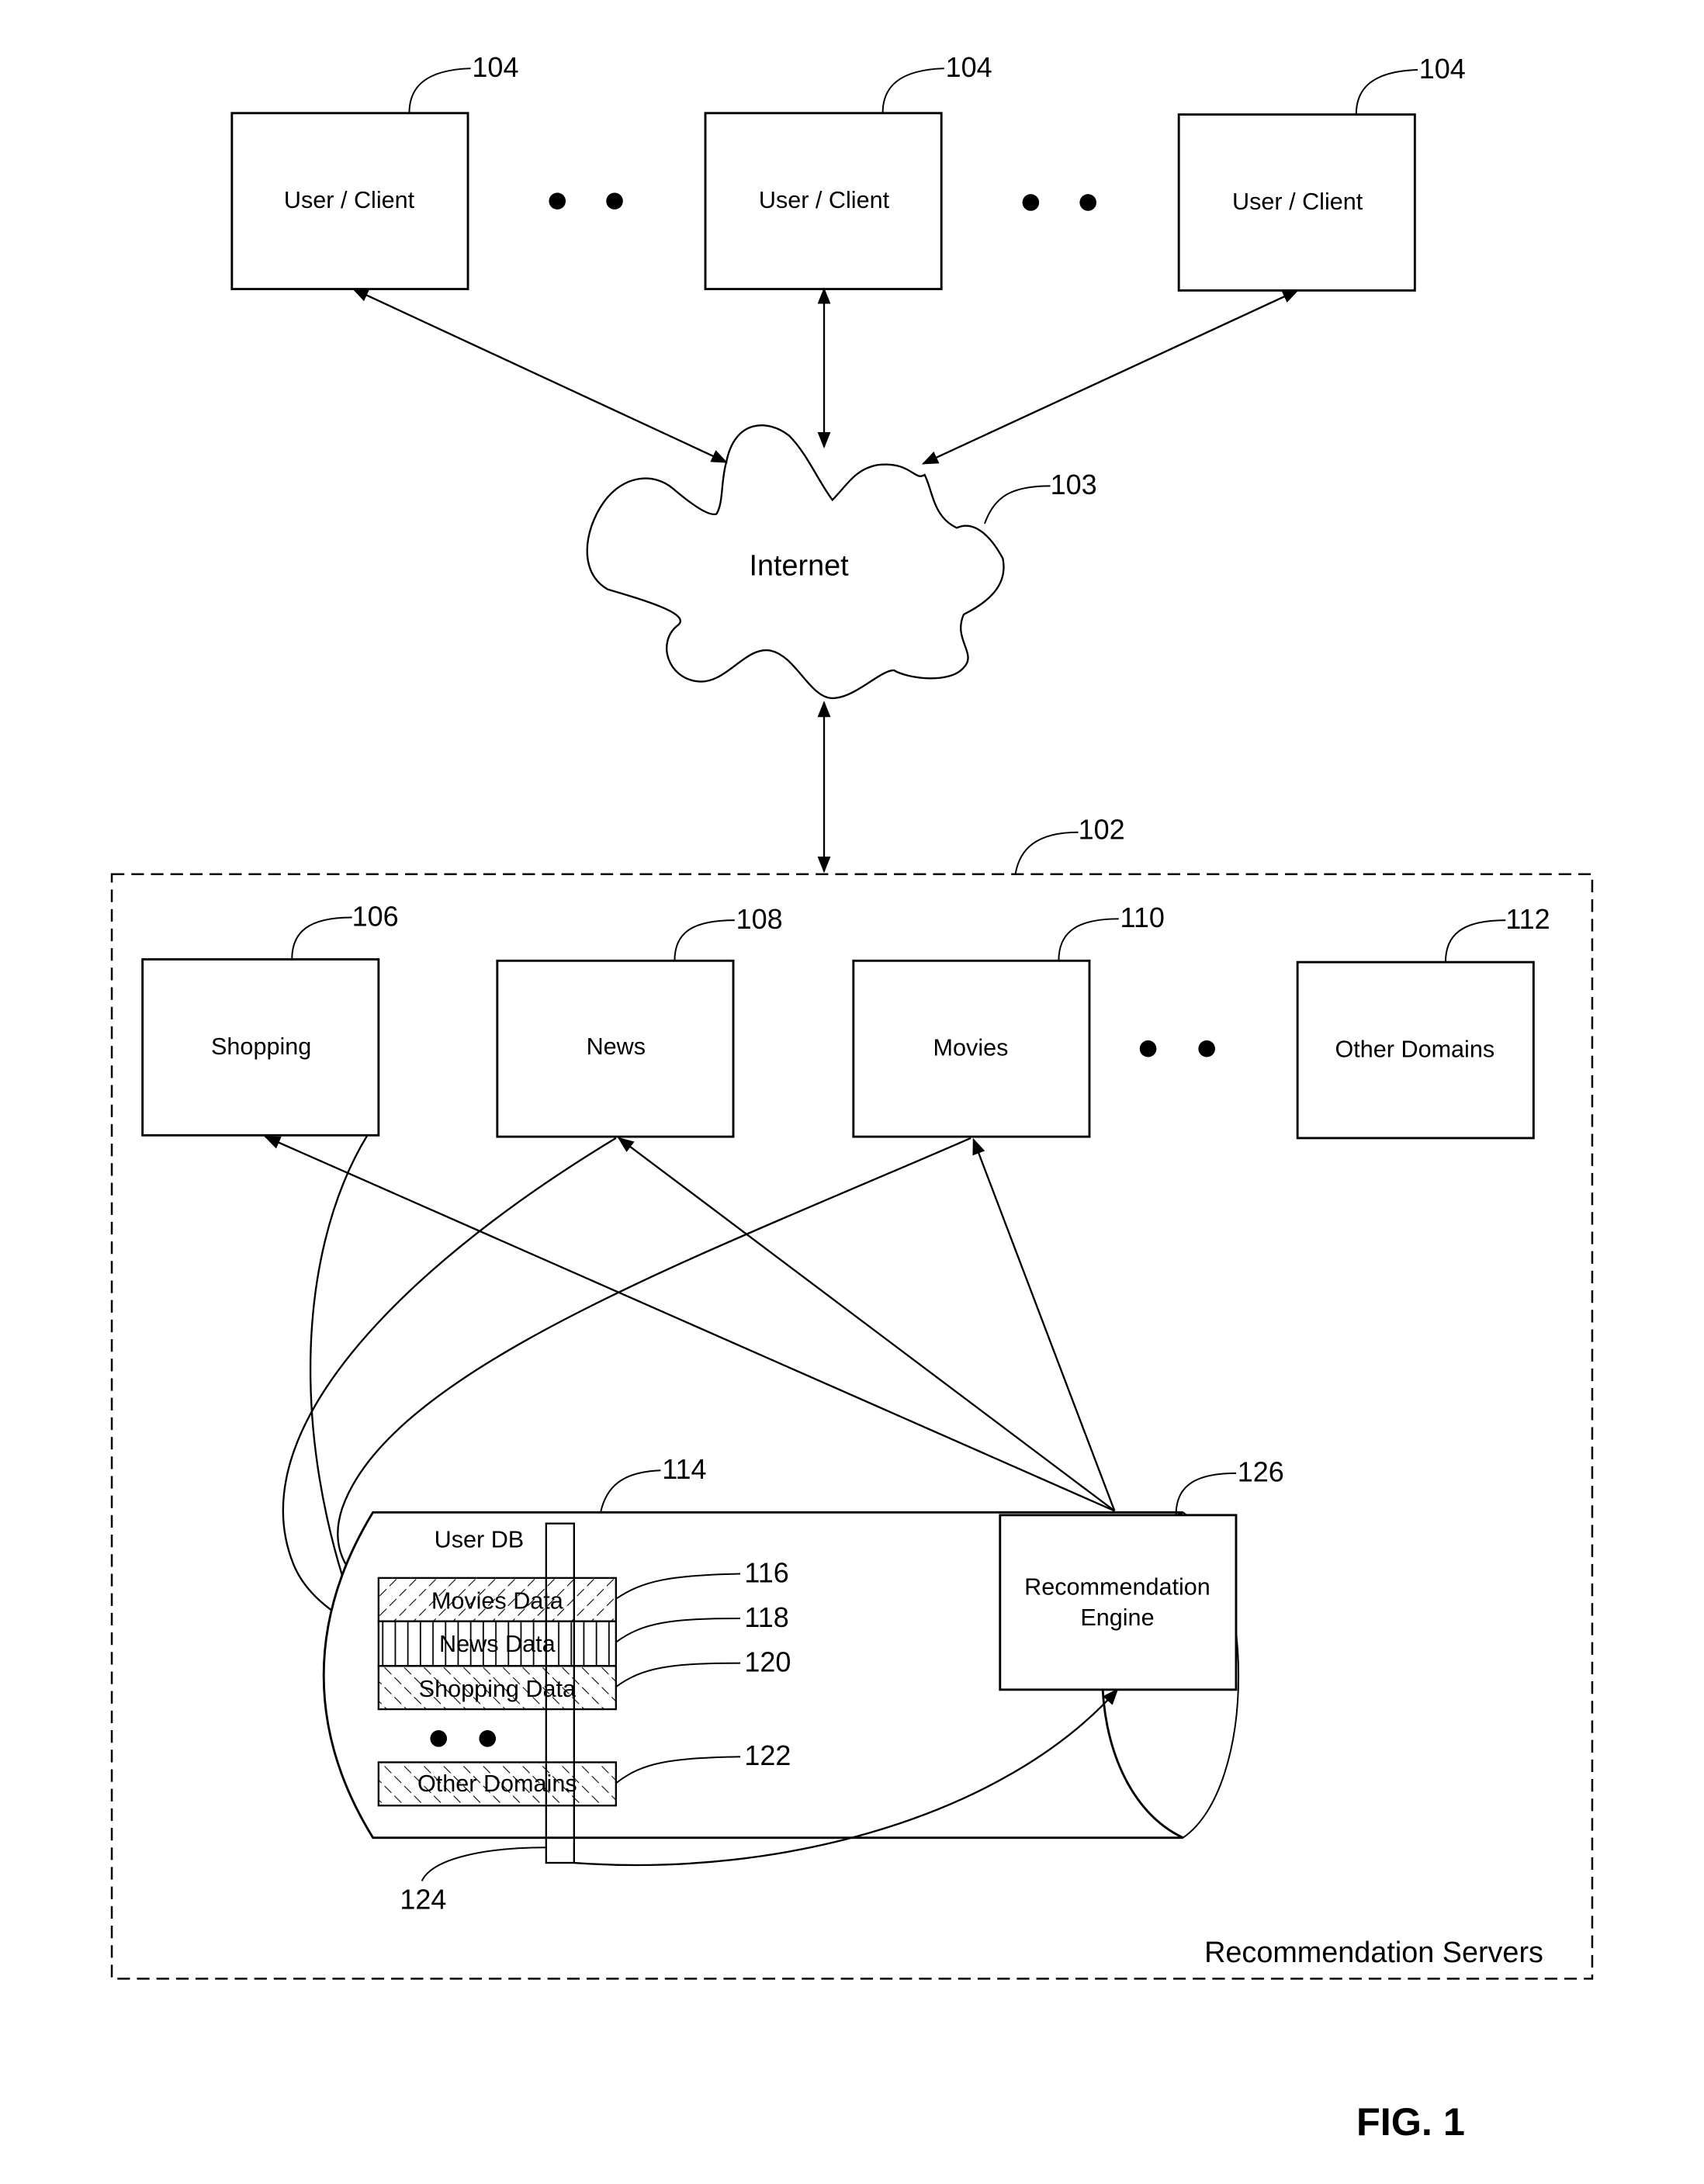 This screenshot has height=2184, width=1704. I want to click on domain-label: Other Domains, so click(1415, 1050).